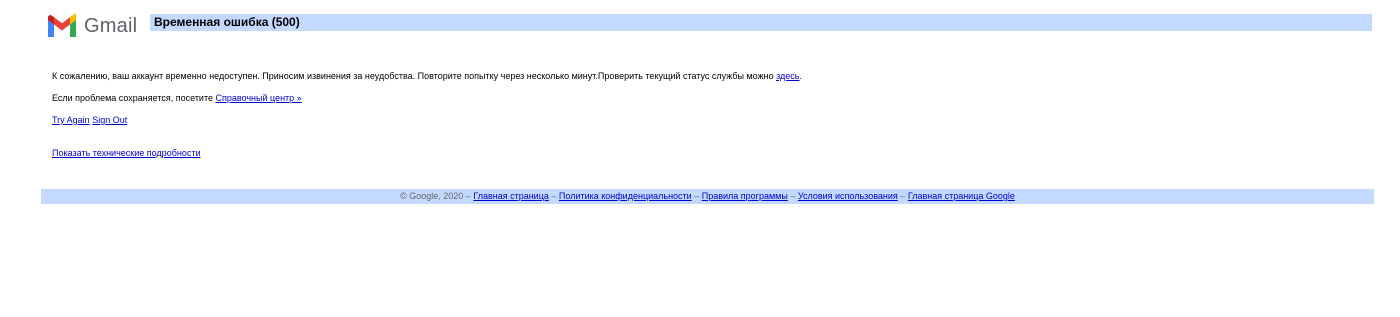 The height and width of the screenshot is (317, 1400). What do you see at coordinates (745, 196) in the screenshot?
I see `footer-link-program-policies: Правила программы` at bounding box center [745, 196].